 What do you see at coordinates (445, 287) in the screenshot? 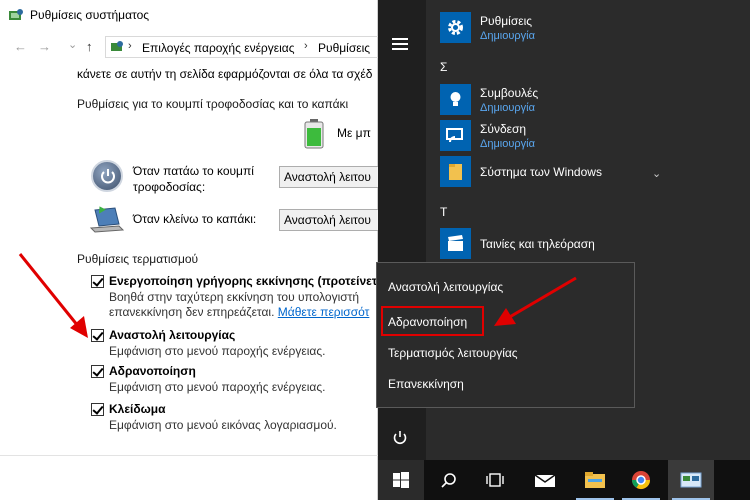
I see `menu-item-sleep: Αναστολή λειτουργίας` at bounding box center [445, 287].